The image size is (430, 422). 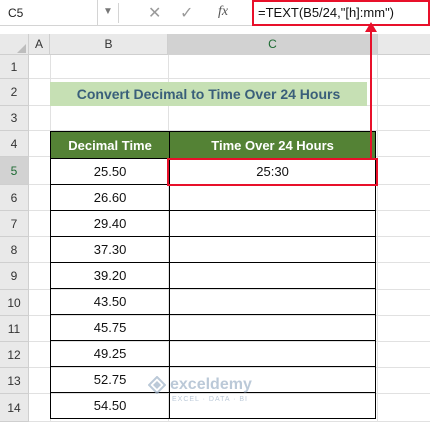 What do you see at coordinates (157, 385) in the screenshot?
I see `exceldemy-logo-icon` at bounding box center [157, 385].